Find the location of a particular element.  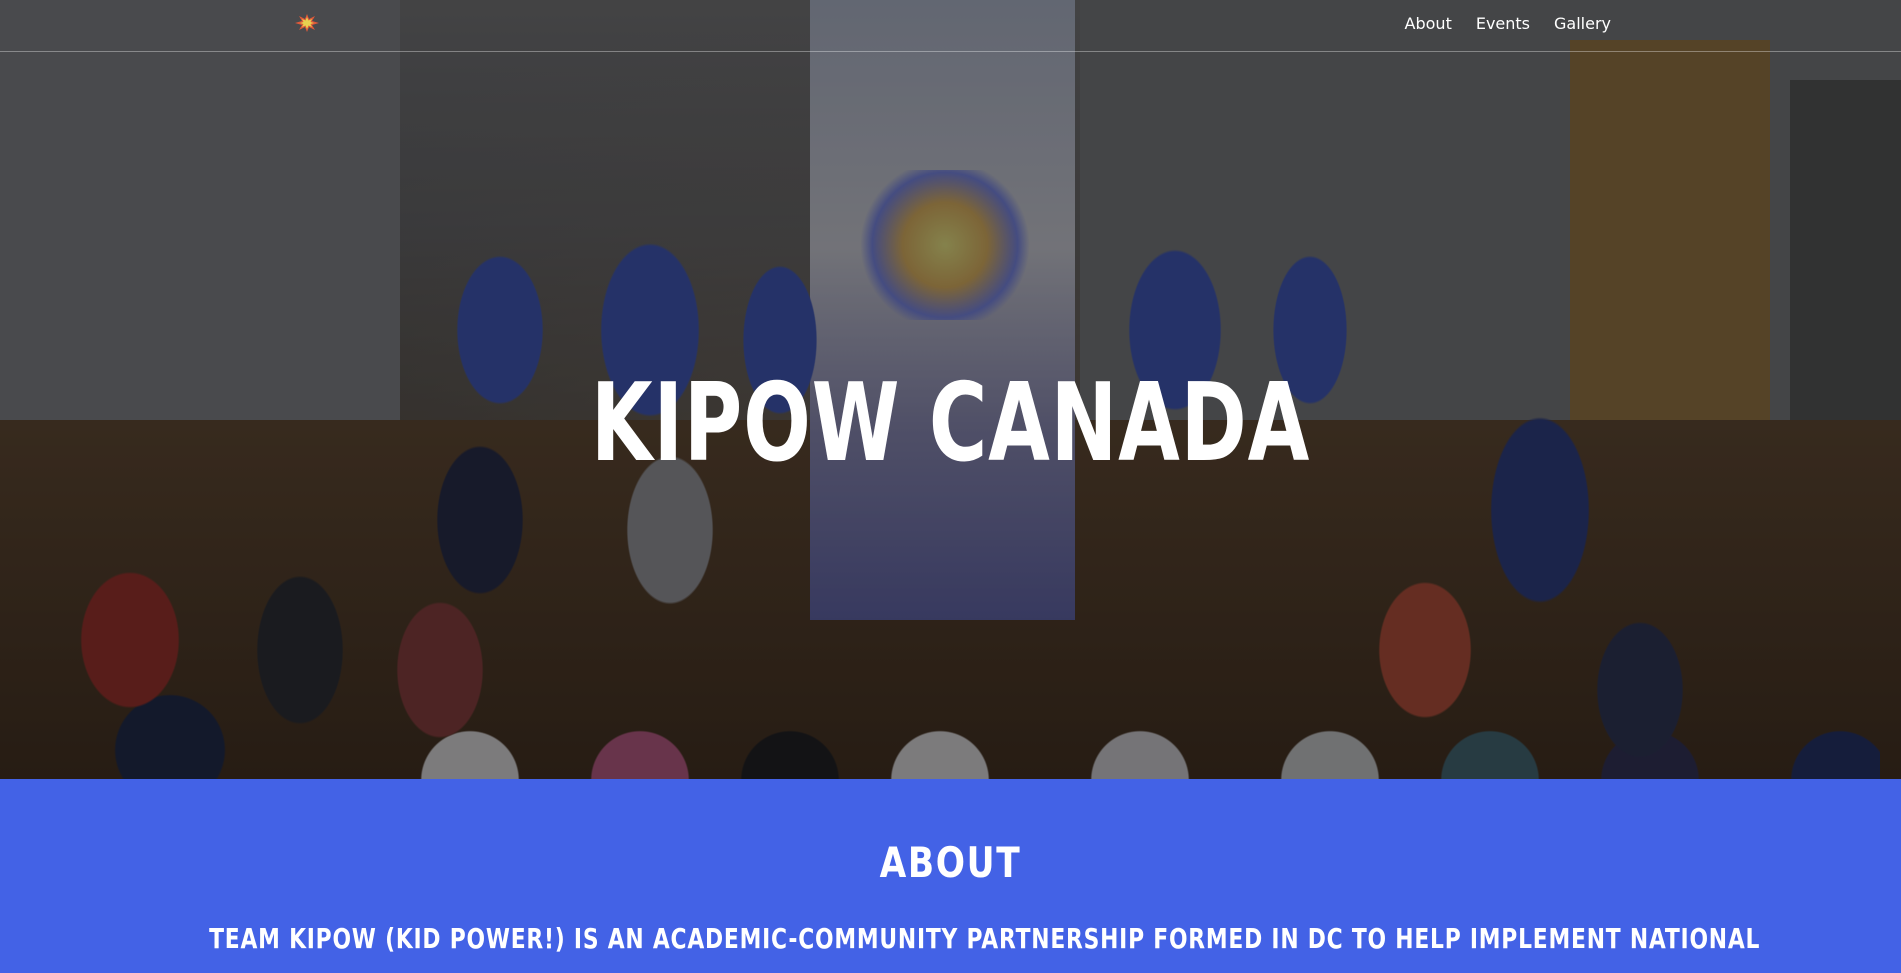

nav-link-gallery: Gallery is located at coordinates (1582, 23).